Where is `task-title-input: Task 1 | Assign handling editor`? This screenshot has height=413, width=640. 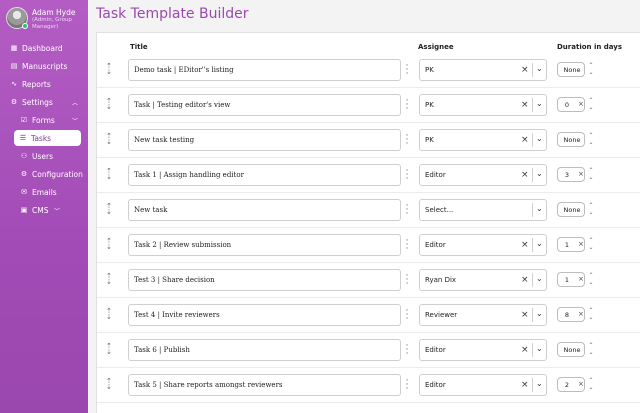 task-title-input: Task 1 | Assign handling editor is located at coordinates (264, 175).